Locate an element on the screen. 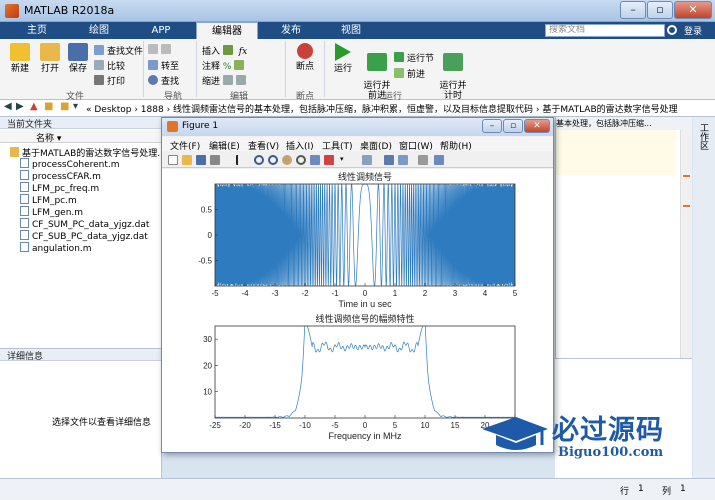 Image resolution: width=715 pixels, height=500 pixels. file-icon is located at coordinates (24, 175).